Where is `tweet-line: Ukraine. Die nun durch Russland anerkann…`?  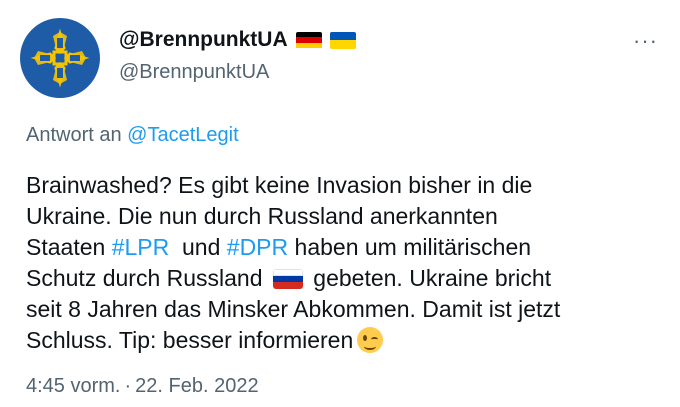 tweet-line: Ukraine. Die nun durch Russland anerkann… is located at coordinates (262, 216).